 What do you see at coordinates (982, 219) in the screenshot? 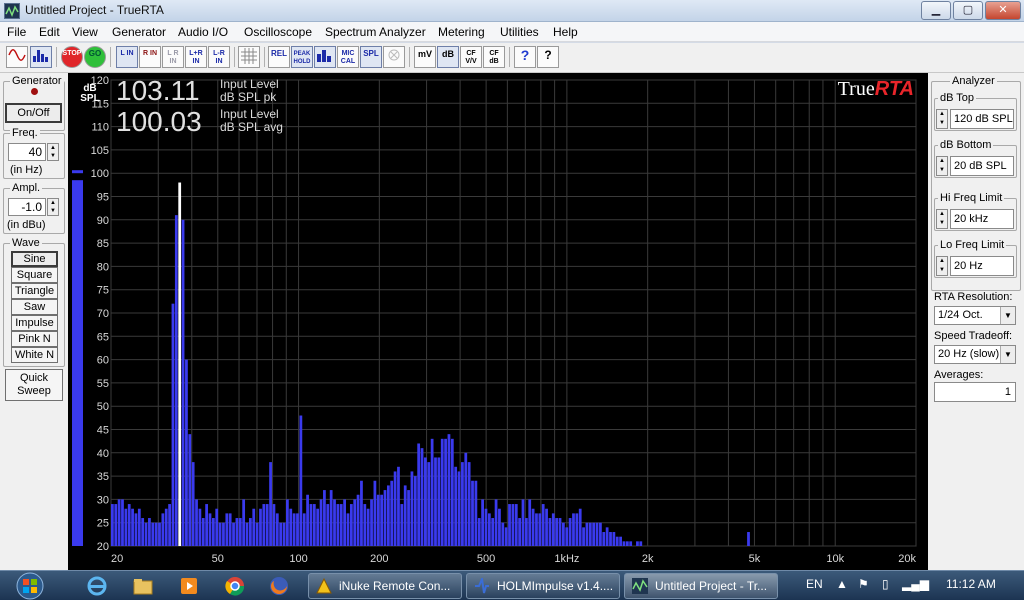
I see `hi-freq-input: 20 kHz` at bounding box center [982, 219].